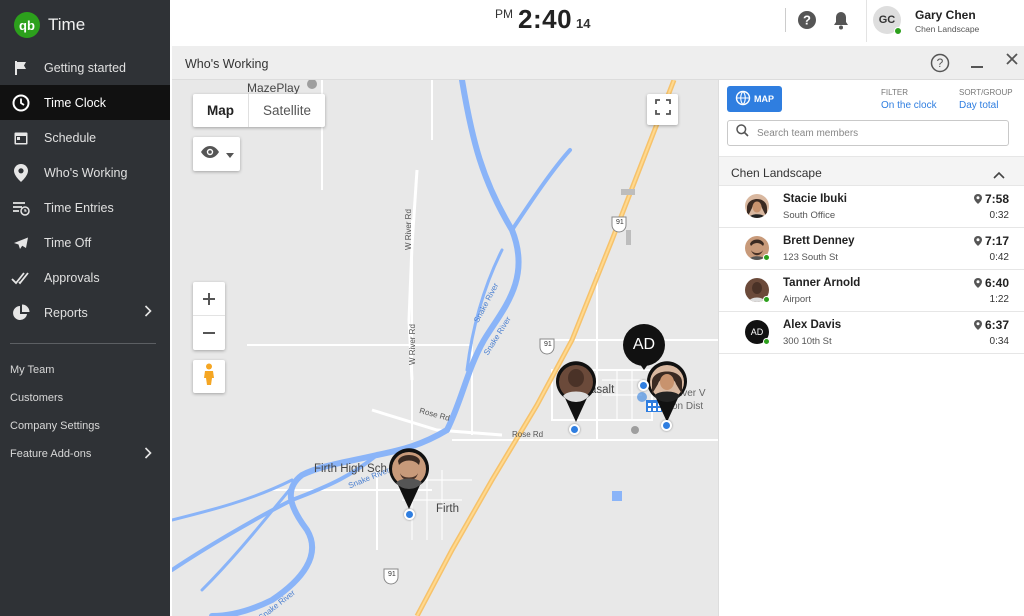 The height and width of the screenshot is (616, 1024). I want to click on sidebar-item-whos-working: Who's Working, so click(85, 172).